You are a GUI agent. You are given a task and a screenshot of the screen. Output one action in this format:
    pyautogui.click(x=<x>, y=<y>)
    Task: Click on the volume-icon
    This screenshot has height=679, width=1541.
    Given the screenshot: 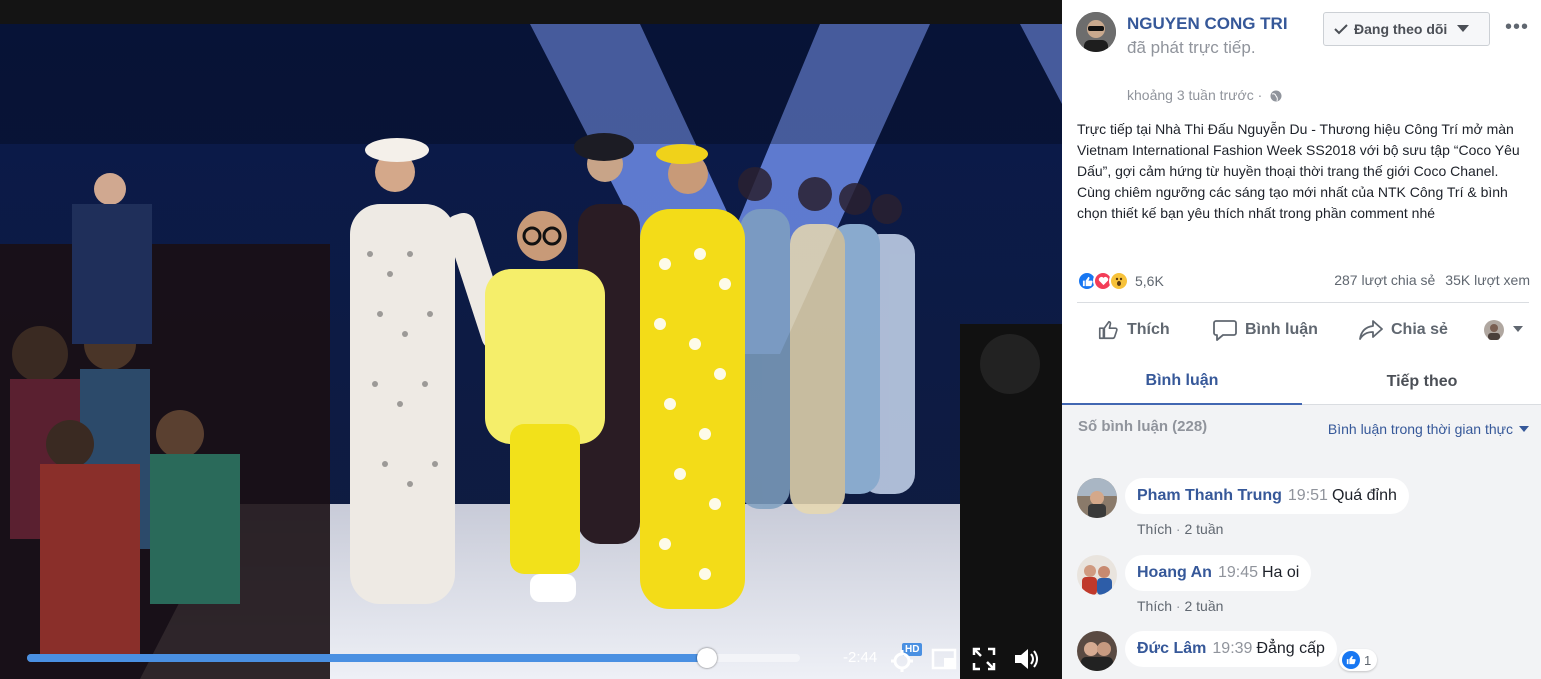 What is the action you would take?
    pyautogui.click(x=1026, y=659)
    